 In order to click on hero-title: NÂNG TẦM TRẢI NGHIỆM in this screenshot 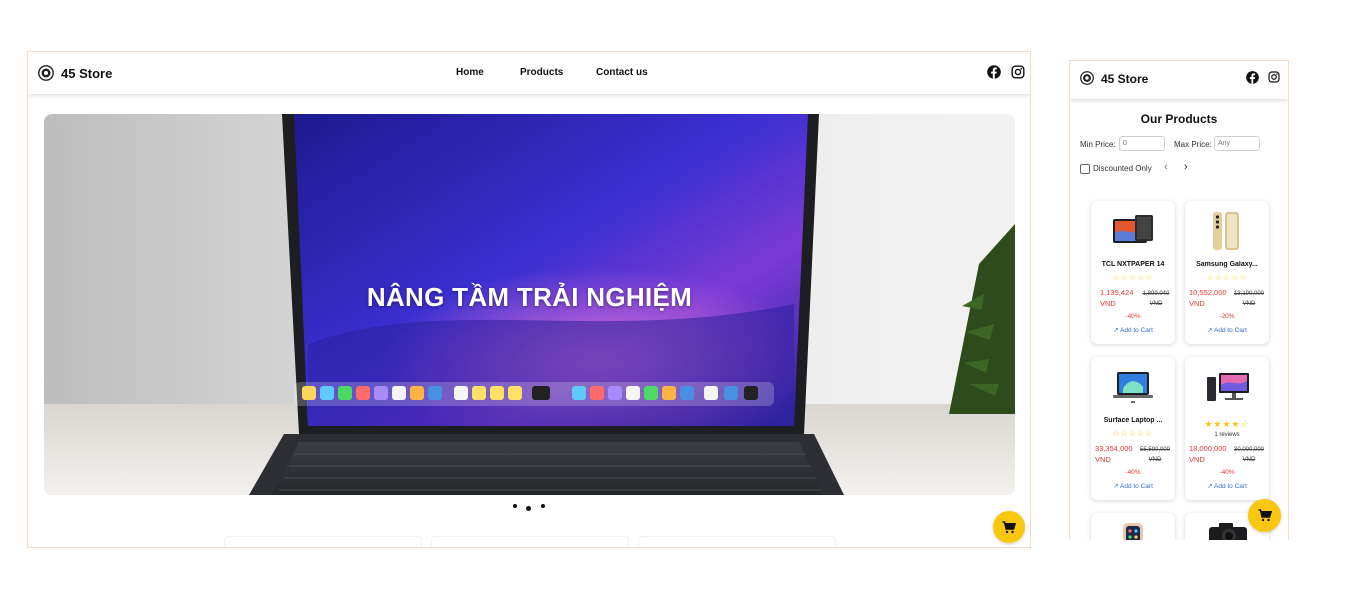, I will do `click(529, 297)`.